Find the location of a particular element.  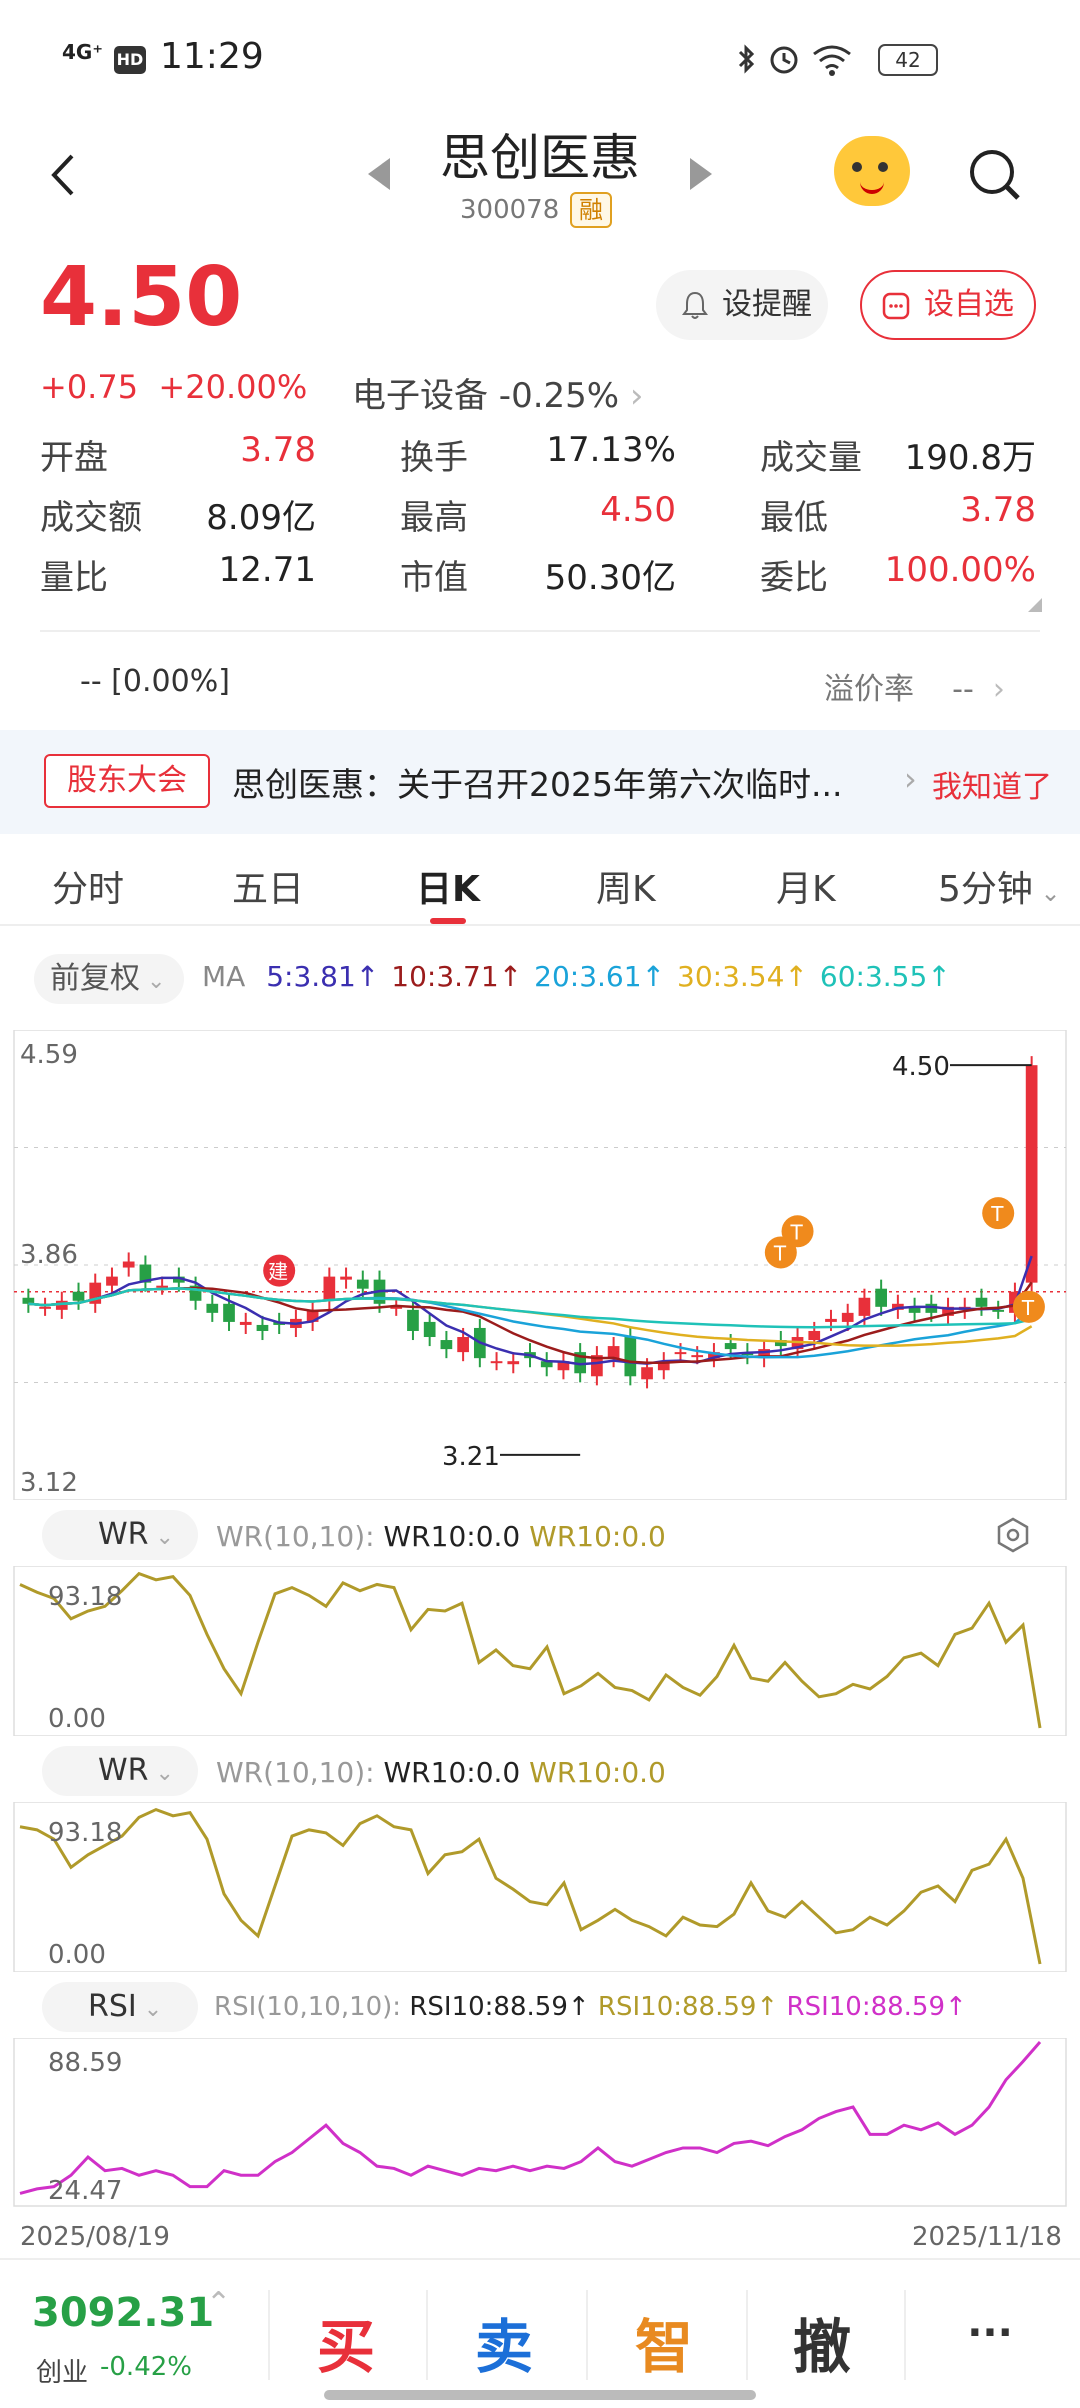

wr1-chart is located at coordinates (540, 1651).